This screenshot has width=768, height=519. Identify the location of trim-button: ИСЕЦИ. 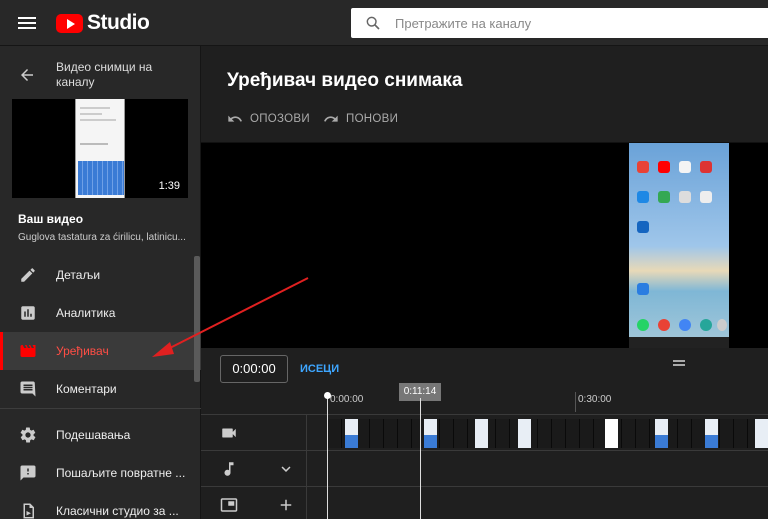
(319, 369).